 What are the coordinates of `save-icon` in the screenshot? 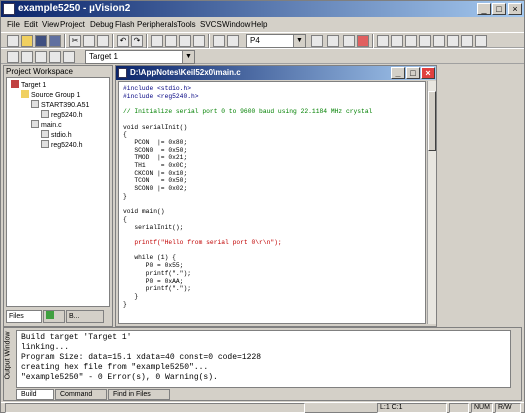 It's located at (41, 41).